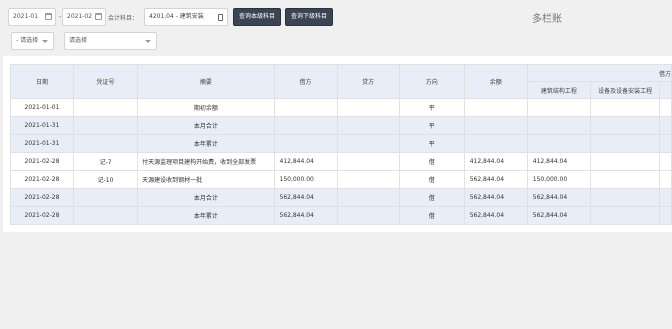  What do you see at coordinates (105, 161) in the screenshot?
I see `cell-voucher: 记-7` at bounding box center [105, 161].